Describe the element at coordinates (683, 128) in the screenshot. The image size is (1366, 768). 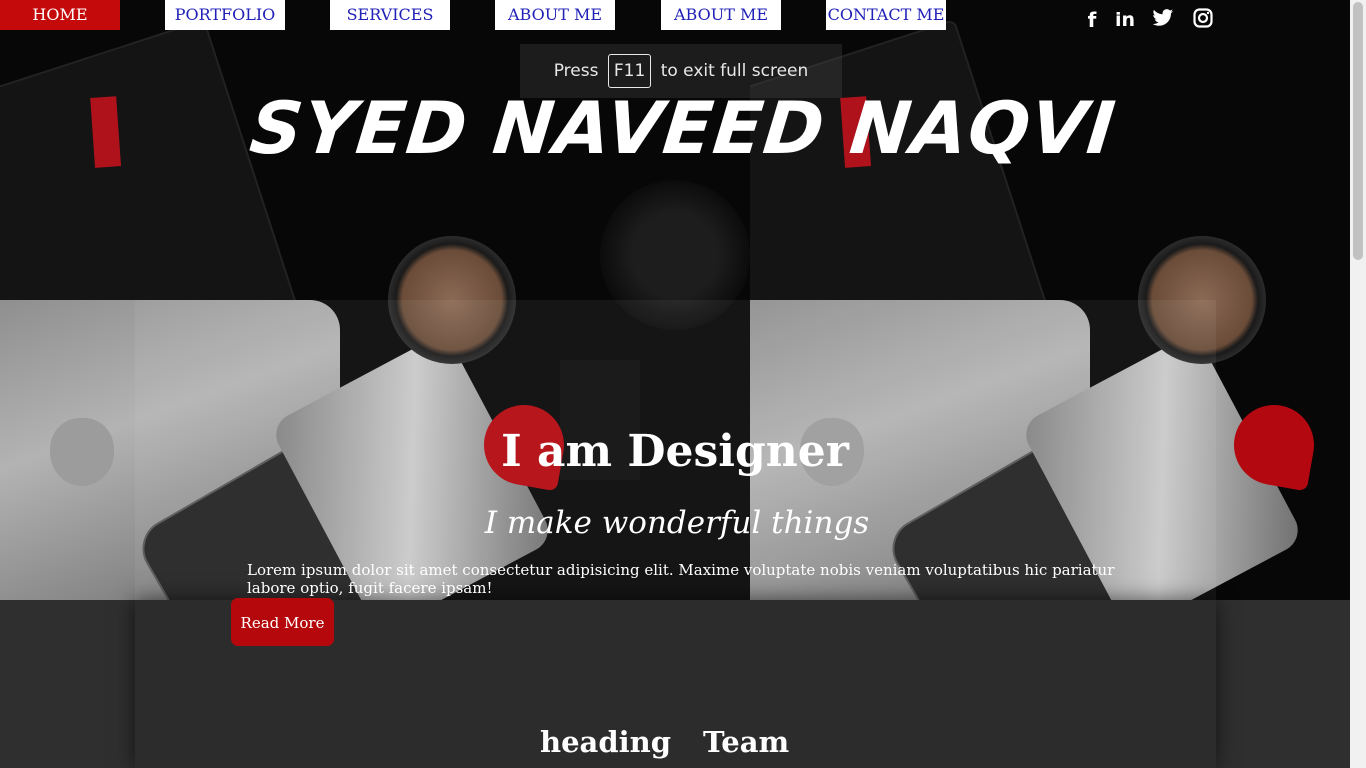
I see `site-title: SYED NAVEED NAQVI` at that location.